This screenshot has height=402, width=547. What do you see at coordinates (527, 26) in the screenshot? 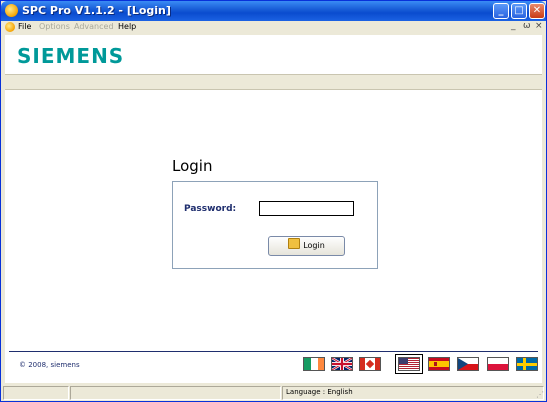
I see `child-restore-button: ѡ` at bounding box center [527, 26].